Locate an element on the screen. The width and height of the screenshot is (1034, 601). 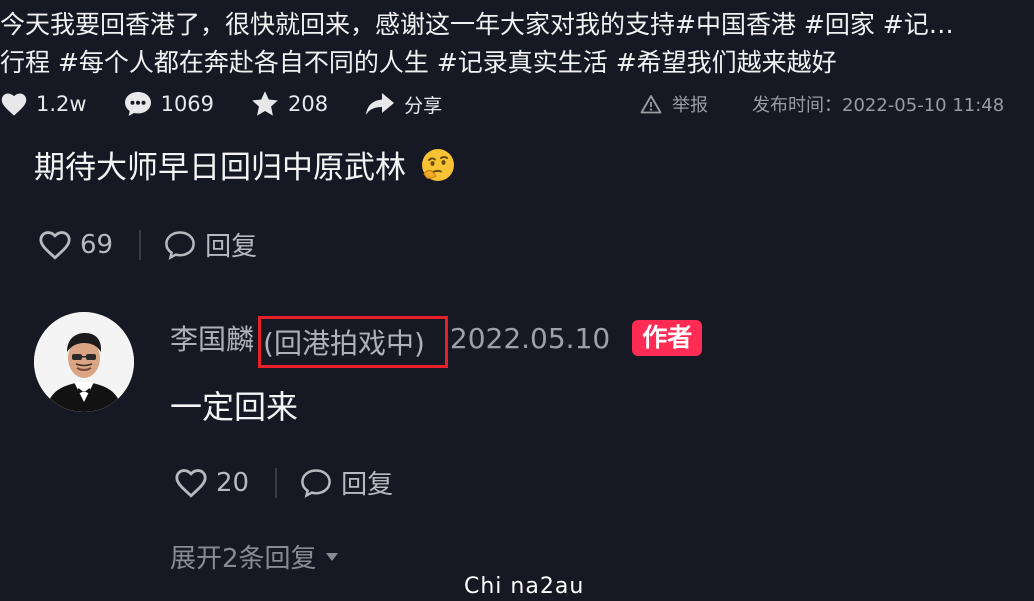
comment-reply-button: 回复 is located at coordinates (210, 244).